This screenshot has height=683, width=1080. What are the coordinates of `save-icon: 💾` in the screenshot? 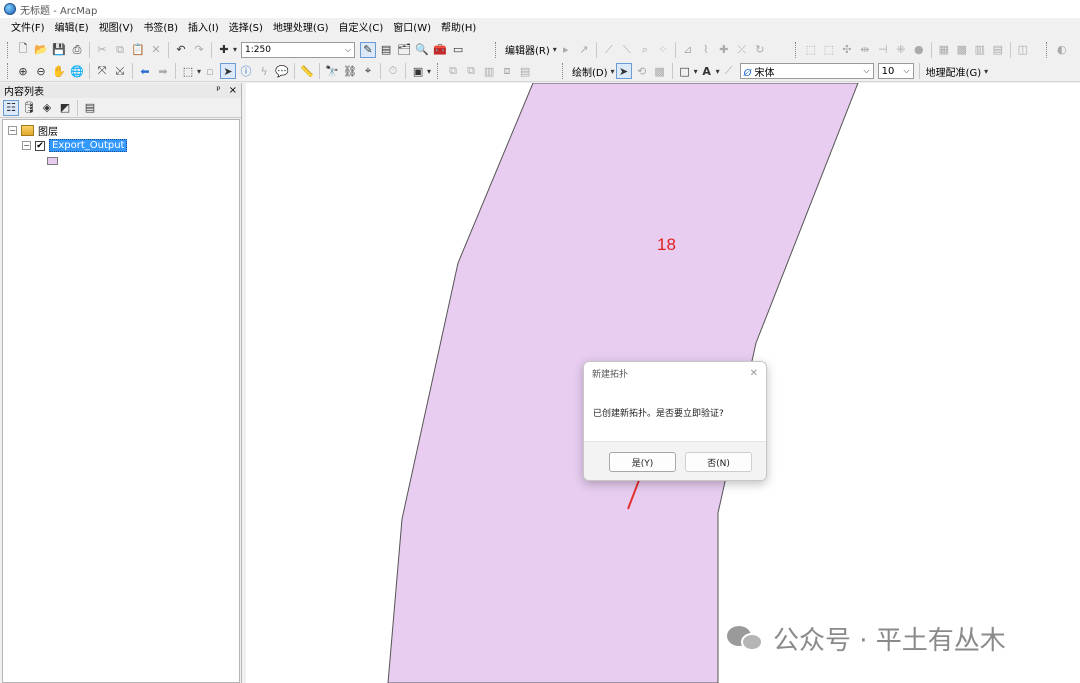 It's located at (59, 50).